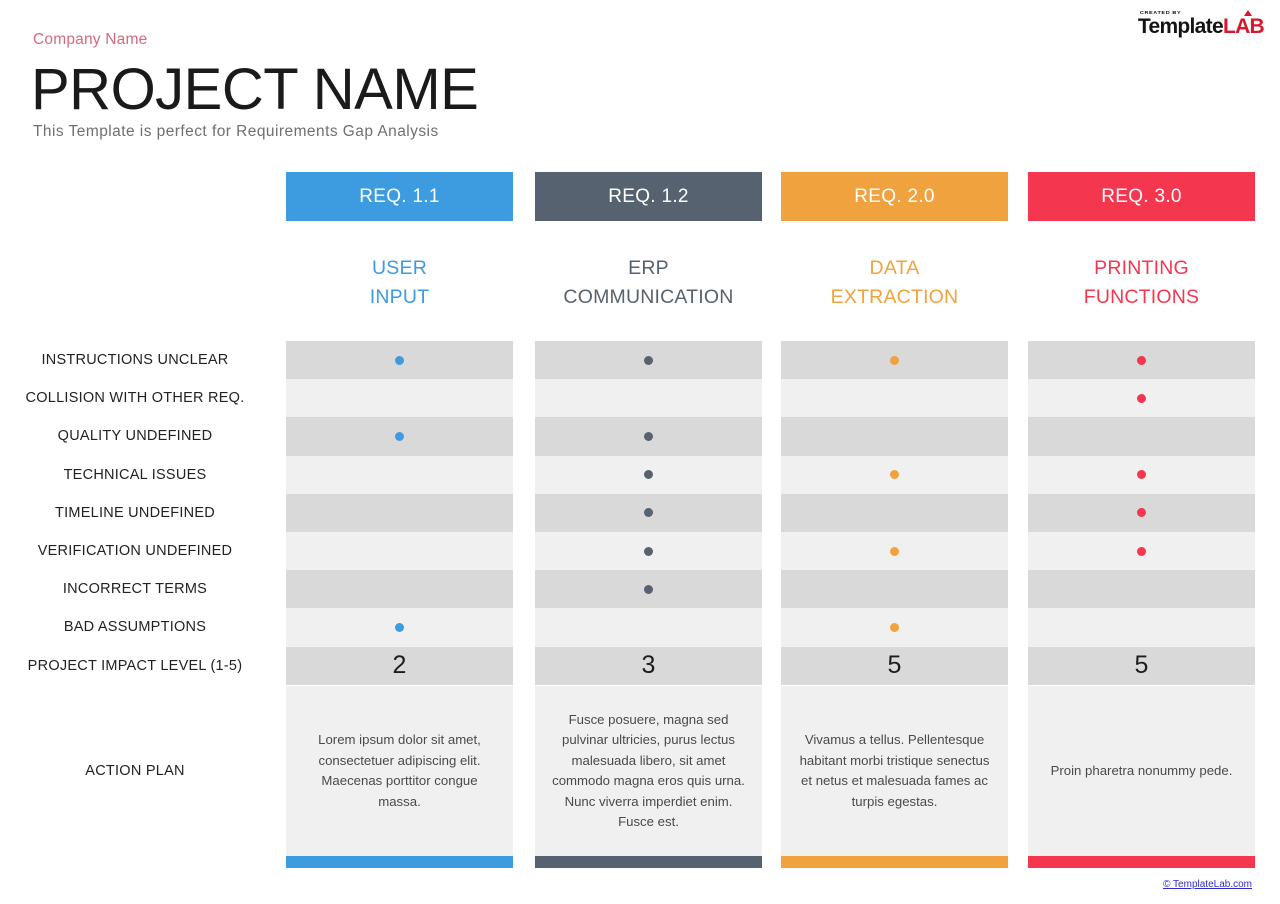  What do you see at coordinates (1141, 283) in the screenshot?
I see `req-category-label-3: PRINTING FUNCTIONS` at bounding box center [1141, 283].